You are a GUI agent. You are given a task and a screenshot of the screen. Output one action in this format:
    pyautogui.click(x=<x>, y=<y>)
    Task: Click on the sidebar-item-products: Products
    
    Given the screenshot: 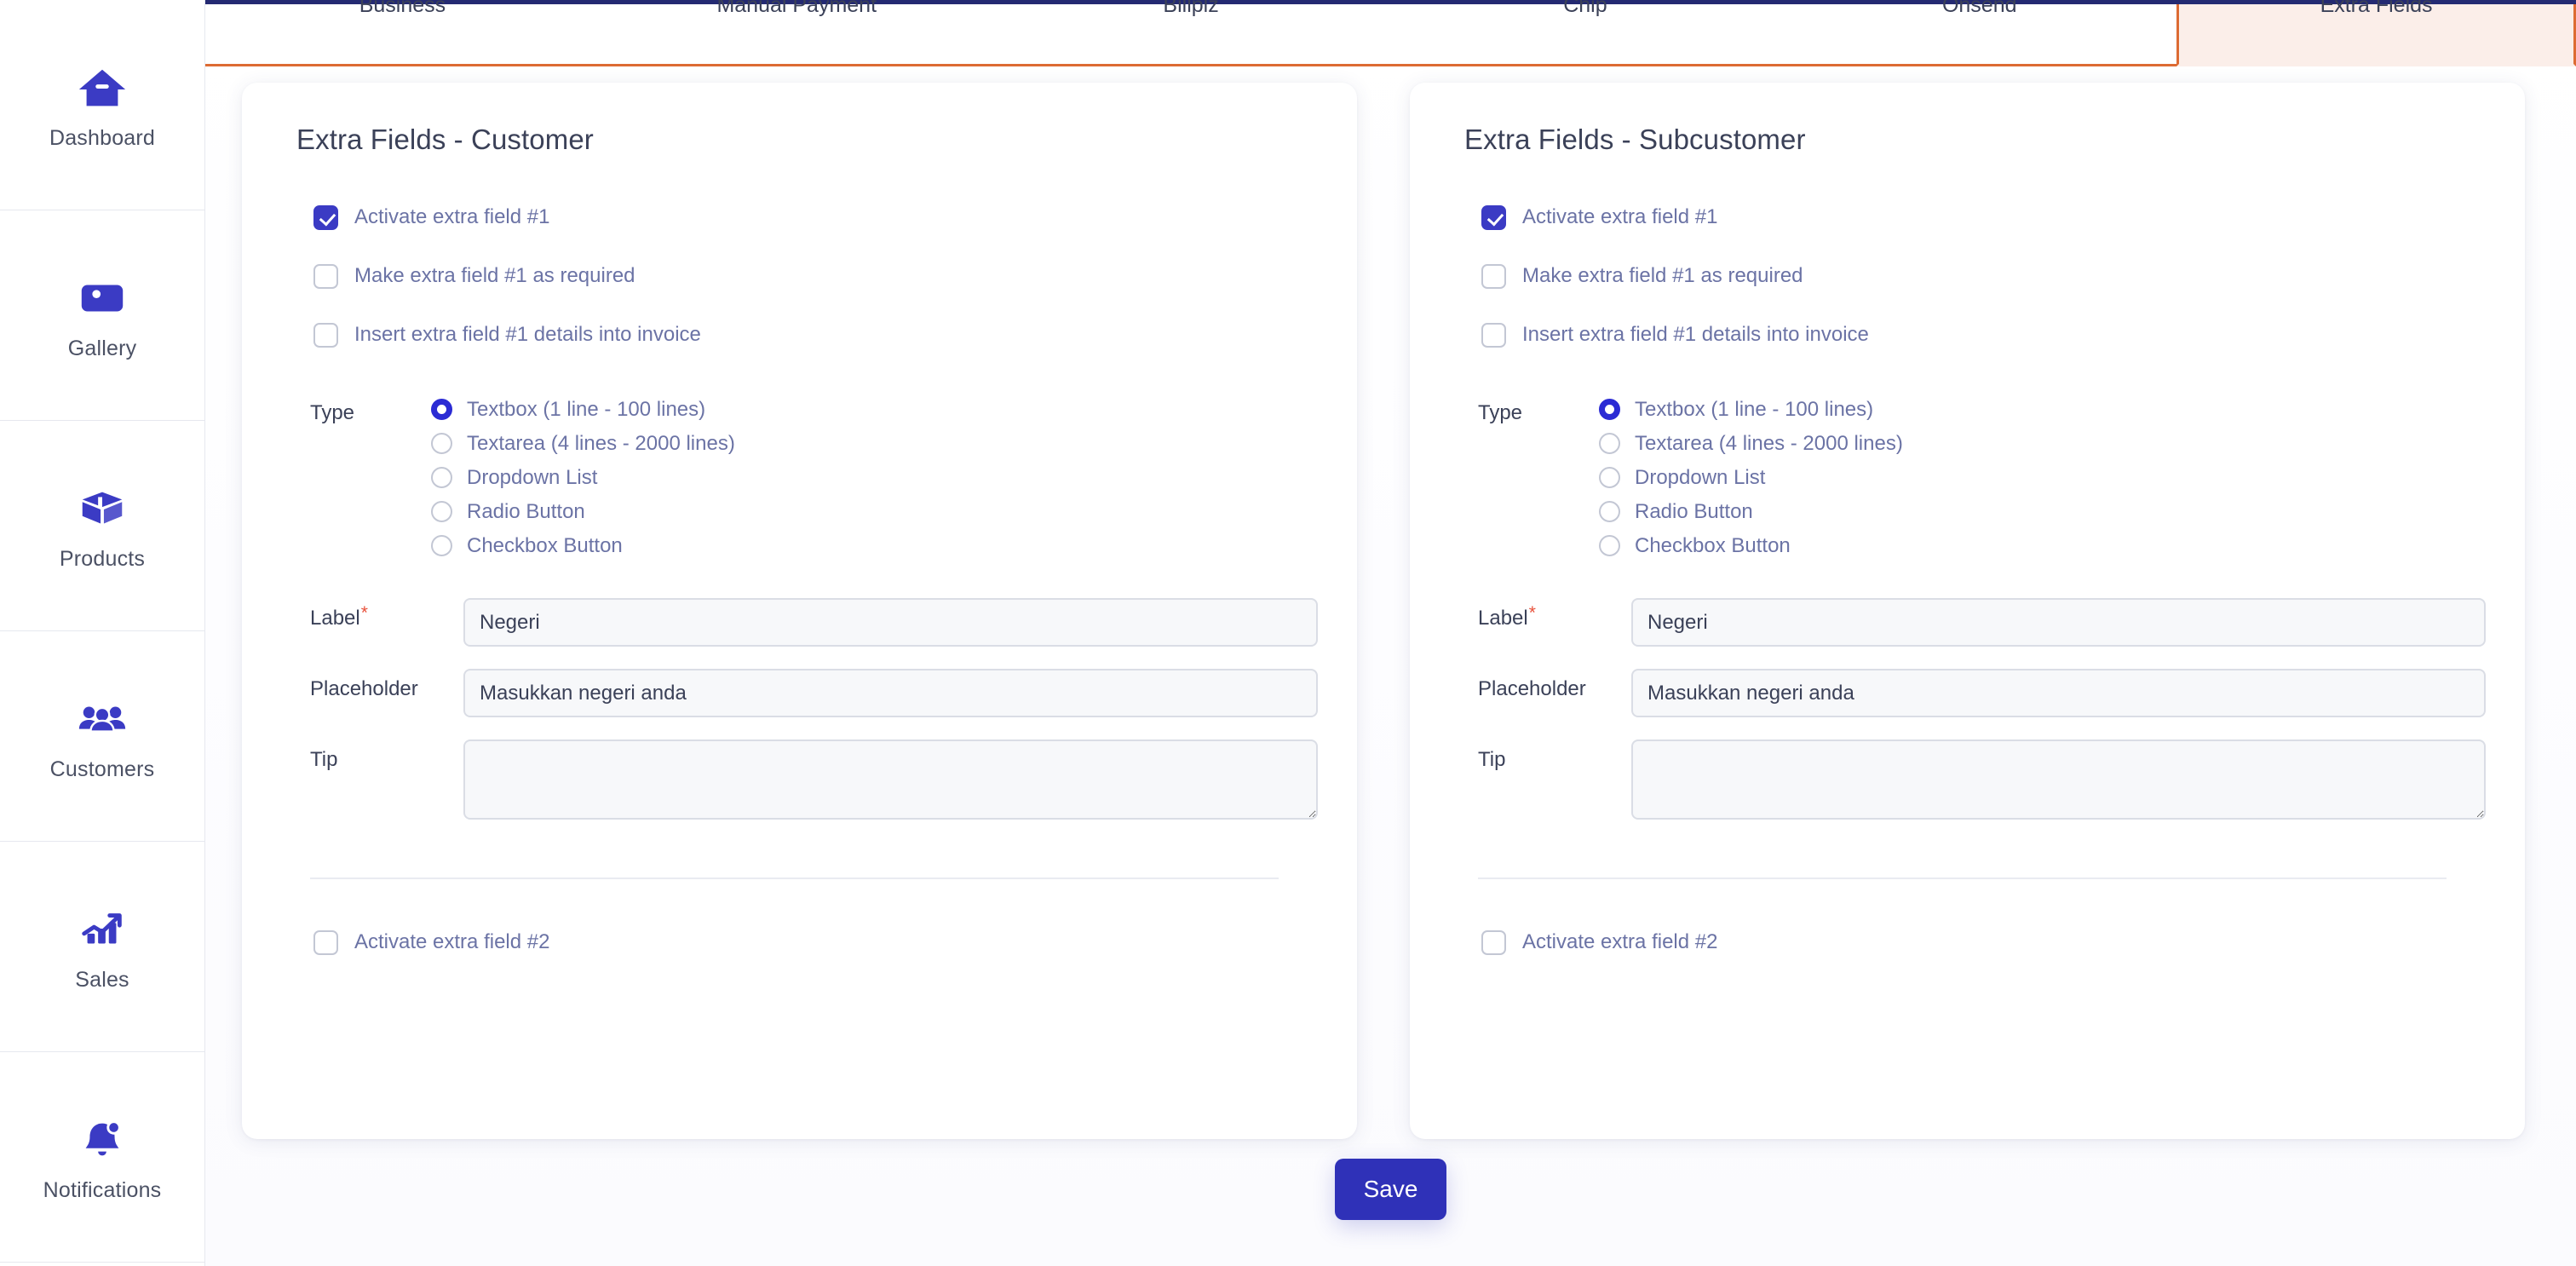 What is the action you would take?
    pyautogui.click(x=102, y=526)
    